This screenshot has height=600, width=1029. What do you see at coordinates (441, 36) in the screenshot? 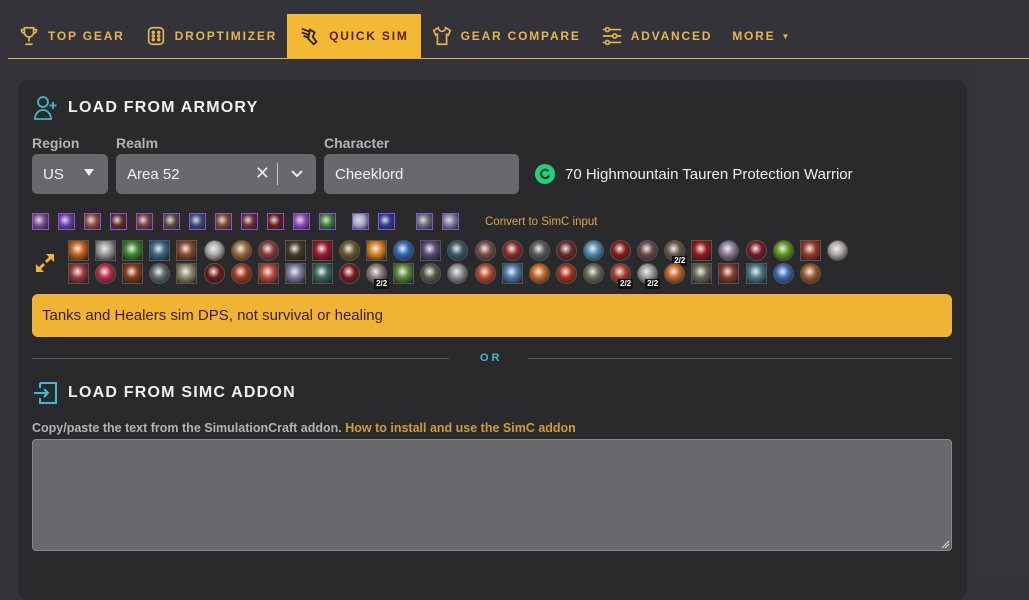
I see `shirt-icon` at bounding box center [441, 36].